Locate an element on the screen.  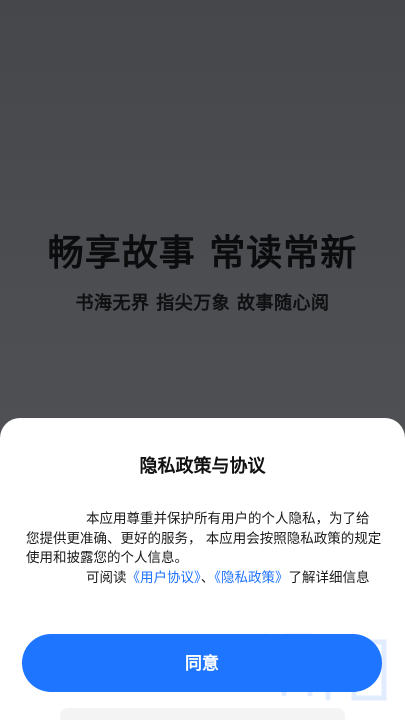
agreement-paragraph: 可阅读《用户协议》、《隐私政策》了解详细信息 is located at coordinates (204, 579).